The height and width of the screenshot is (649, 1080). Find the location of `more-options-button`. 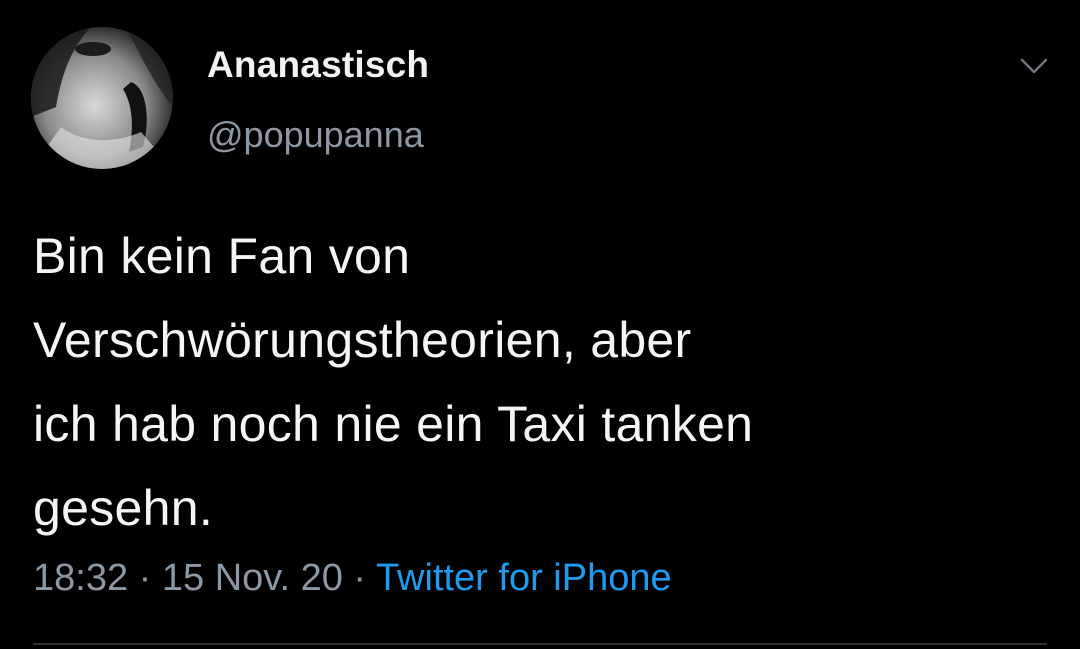

more-options-button is located at coordinates (1034, 66).